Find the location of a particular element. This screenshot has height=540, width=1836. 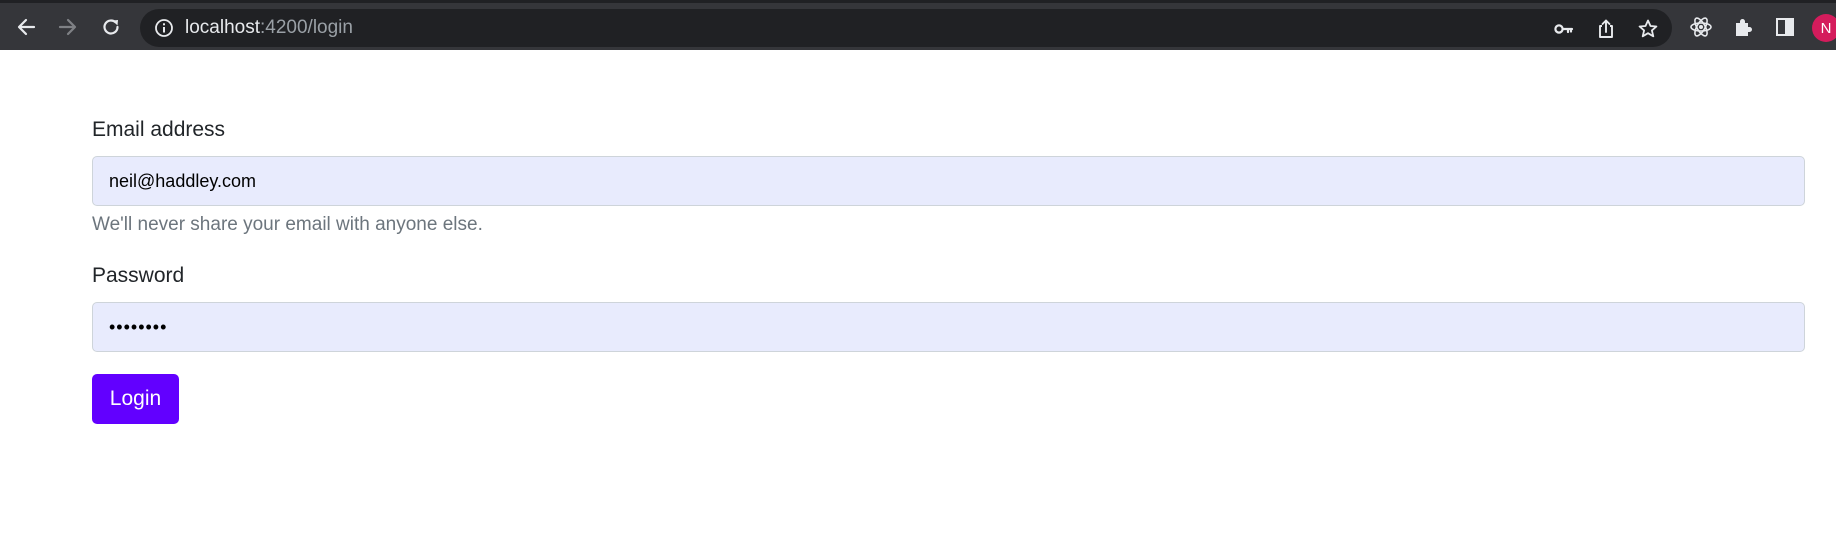

side-panel-button is located at coordinates (1785, 27).